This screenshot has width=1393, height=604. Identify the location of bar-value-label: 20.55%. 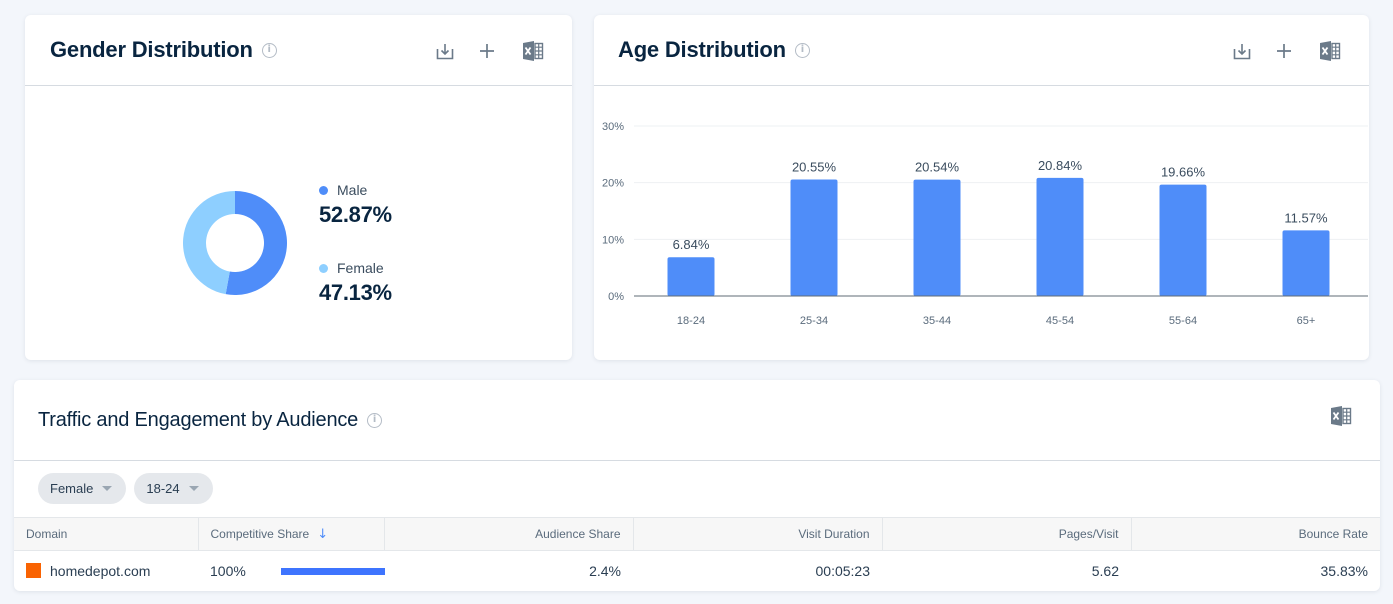
(814, 167).